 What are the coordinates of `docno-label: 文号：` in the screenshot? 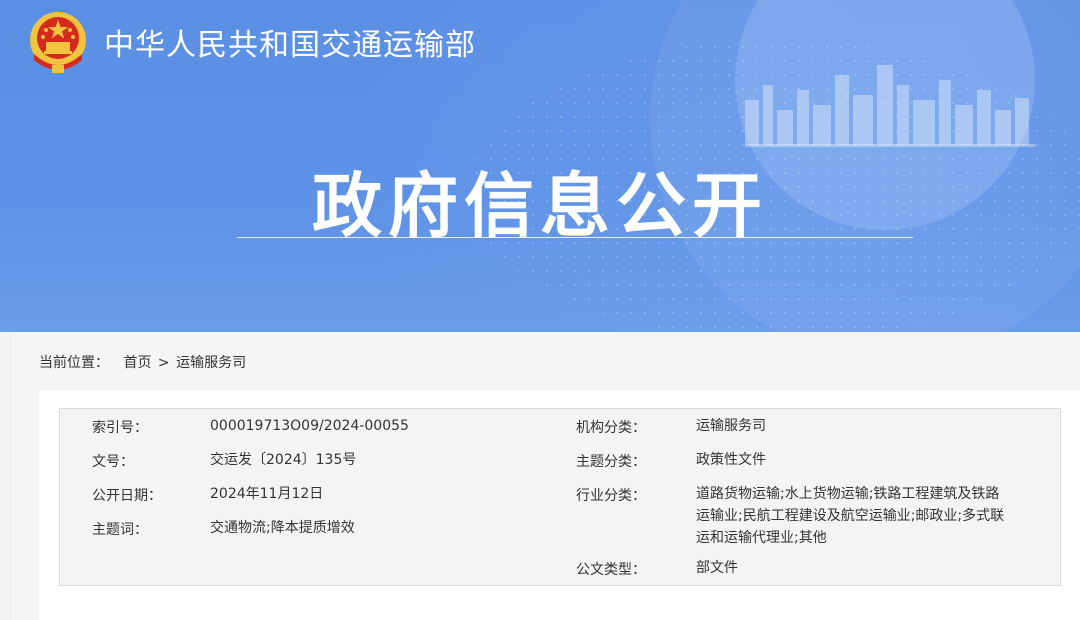 It's located at (113, 462).